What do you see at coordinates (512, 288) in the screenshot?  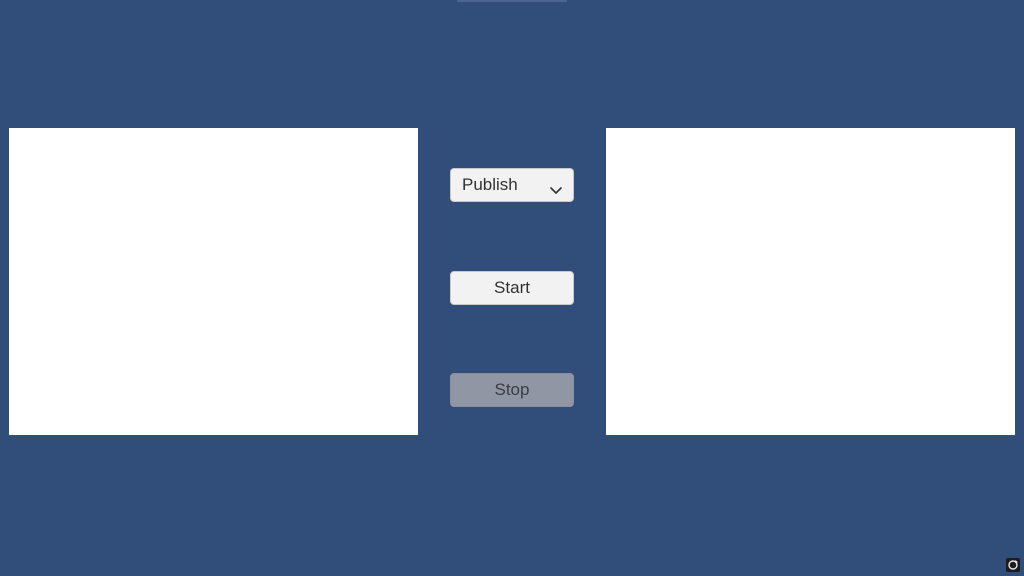 I see `start-button: Start` at bounding box center [512, 288].